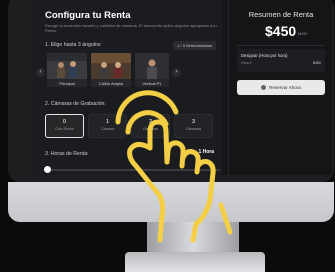 This screenshot has width=335, height=272. Describe the element at coordinates (302, 33) in the screenshot. I see `summary-currency: MXN` at that location.